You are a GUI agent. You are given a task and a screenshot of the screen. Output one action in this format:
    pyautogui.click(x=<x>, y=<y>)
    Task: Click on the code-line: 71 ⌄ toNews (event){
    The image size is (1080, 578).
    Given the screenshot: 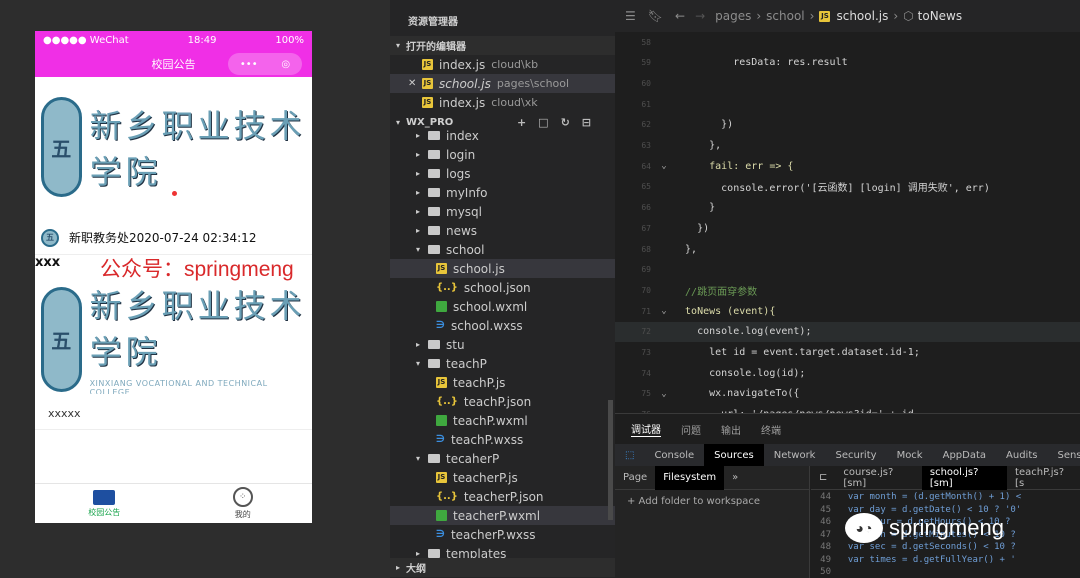 What is the action you would take?
    pyautogui.click(x=847, y=311)
    